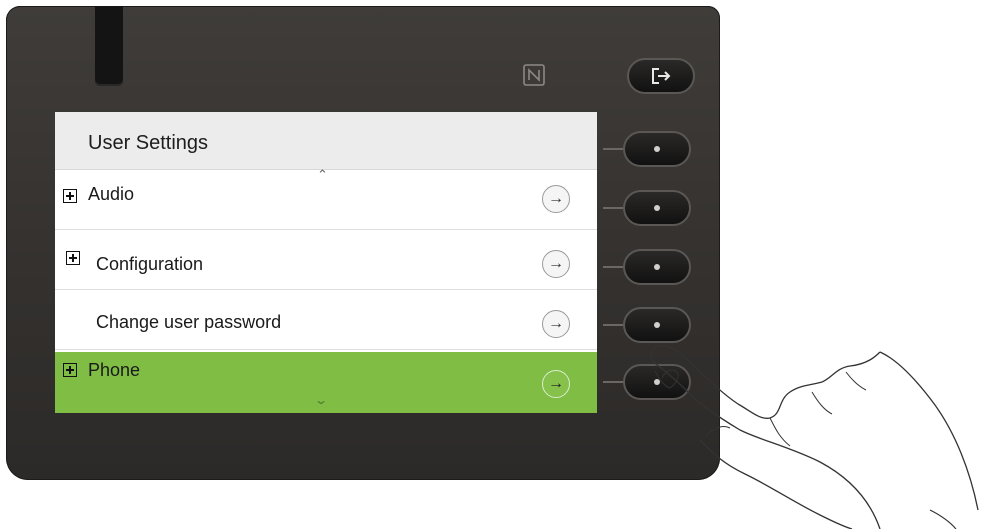 Image resolution: width=999 pixels, height=529 pixels. Describe the element at coordinates (814, 437) in the screenshot. I see `pointing-hand-illustration` at that location.